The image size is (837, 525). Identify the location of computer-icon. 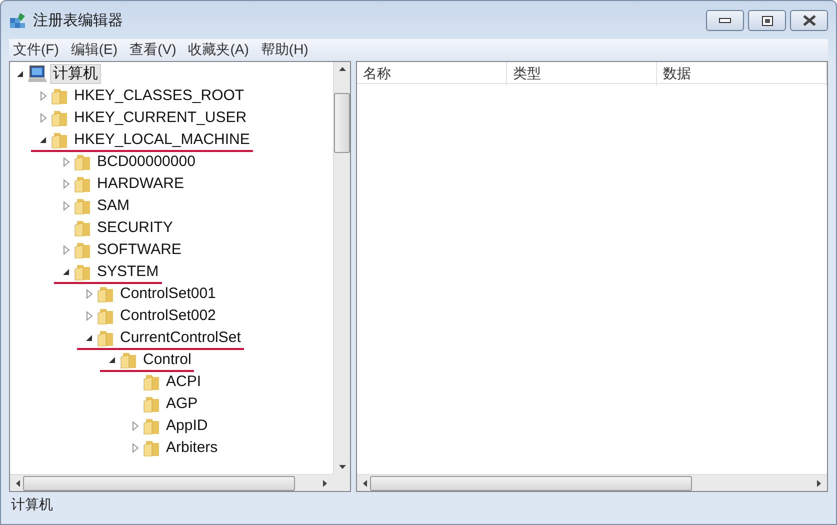
(38, 74).